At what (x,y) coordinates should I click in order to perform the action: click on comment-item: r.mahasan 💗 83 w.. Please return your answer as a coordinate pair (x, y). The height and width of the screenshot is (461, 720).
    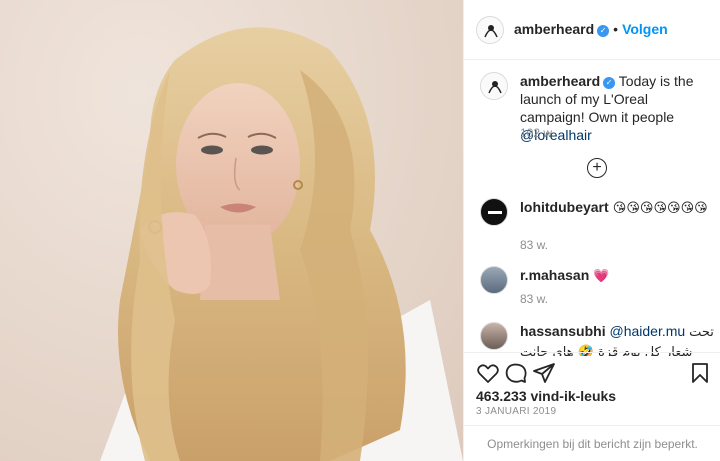
    Looking at the image, I should click on (595, 291).